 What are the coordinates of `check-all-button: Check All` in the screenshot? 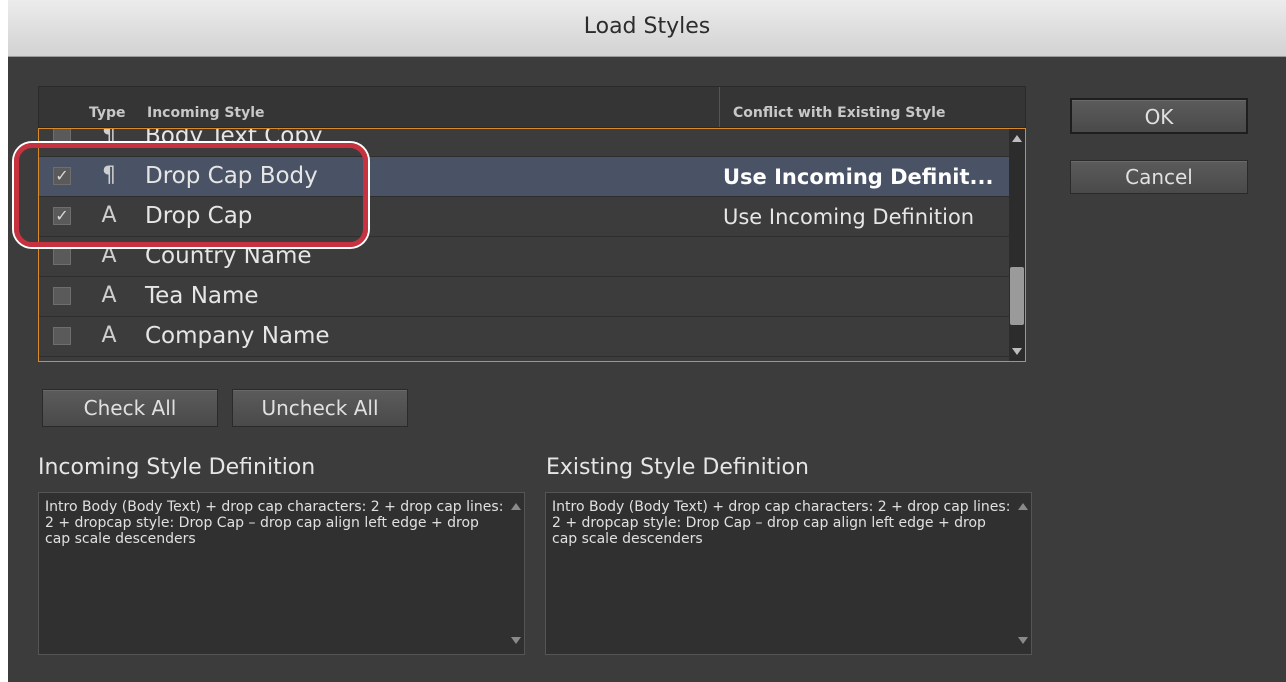 It's located at (130, 408).